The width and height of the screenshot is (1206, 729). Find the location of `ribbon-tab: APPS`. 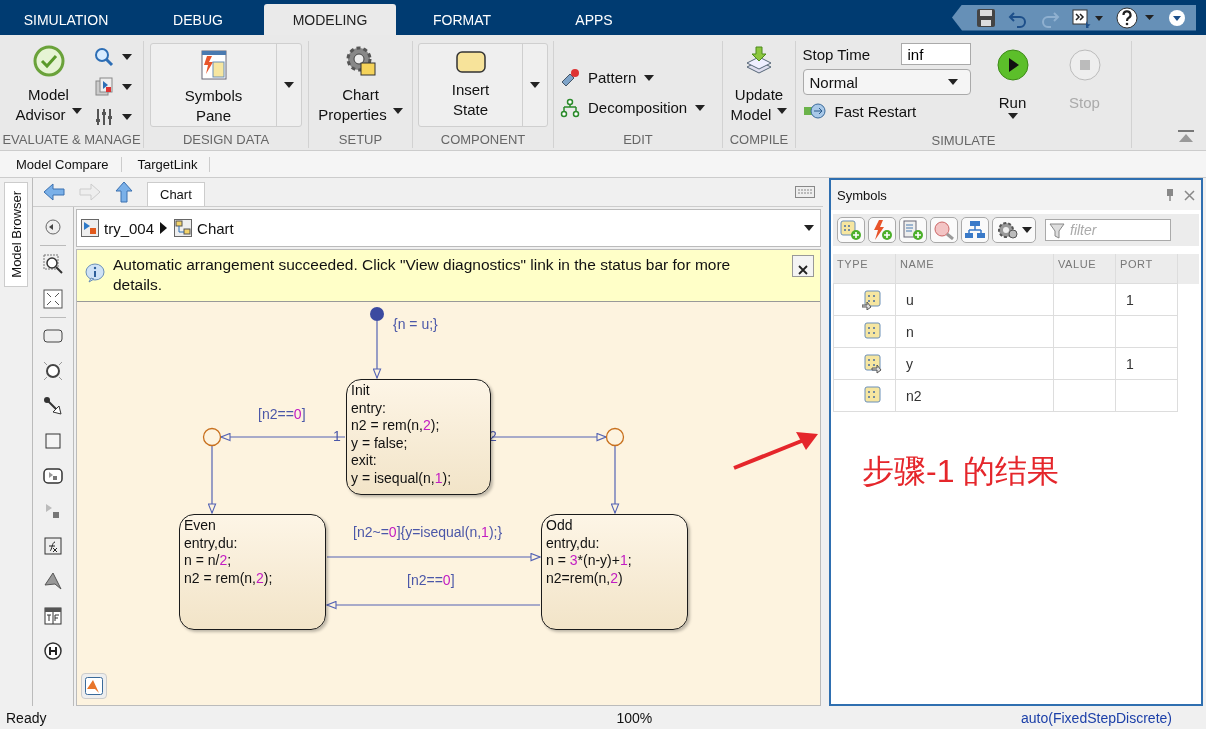

ribbon-tab: APPS is located at coordinates (594, 19).